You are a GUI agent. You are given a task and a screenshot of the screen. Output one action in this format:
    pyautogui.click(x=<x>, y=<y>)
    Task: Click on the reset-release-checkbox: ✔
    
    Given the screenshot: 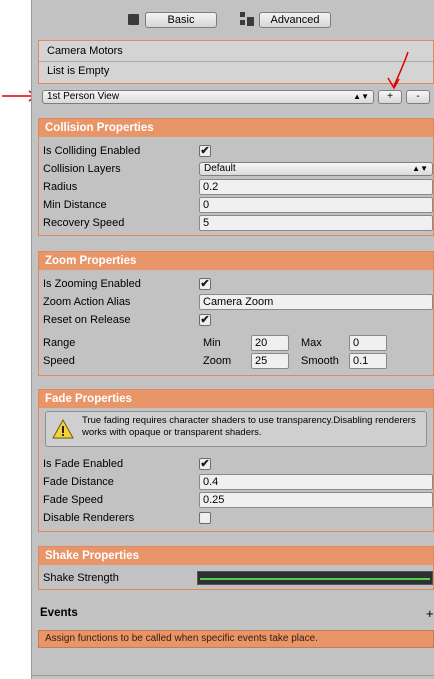 What is the action you would take?
    pyautogui.click(x=205, y=320)
    